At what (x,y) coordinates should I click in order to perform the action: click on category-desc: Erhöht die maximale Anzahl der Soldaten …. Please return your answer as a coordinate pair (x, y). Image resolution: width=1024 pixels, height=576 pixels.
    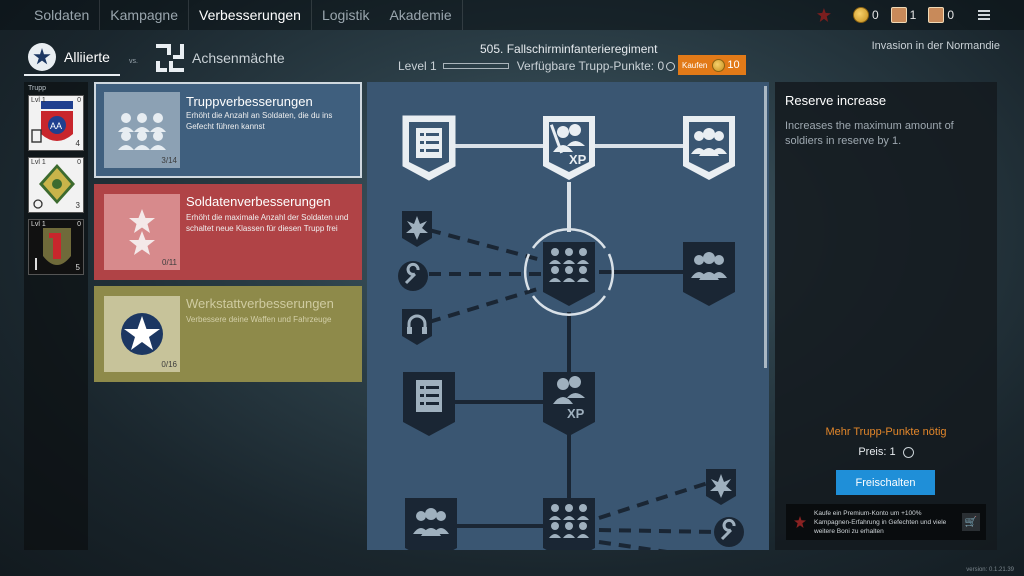
    Looking at the image, I should click on (267, 223).